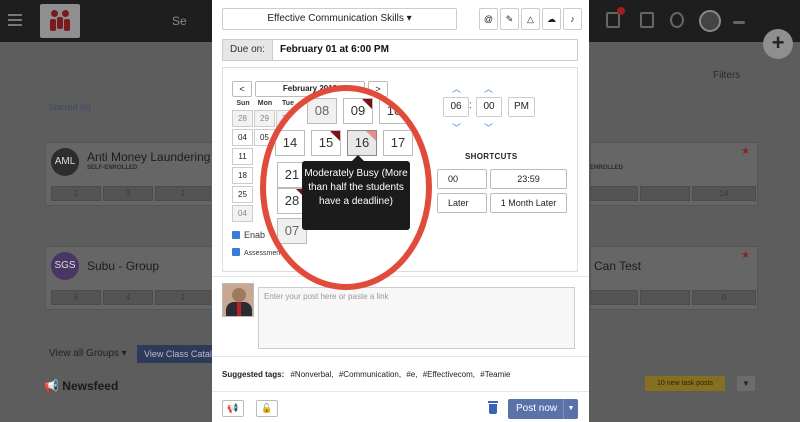  Describe the element at coordinates (726, 75) in the screenshot. I see `filters-button: Filters` at that location.